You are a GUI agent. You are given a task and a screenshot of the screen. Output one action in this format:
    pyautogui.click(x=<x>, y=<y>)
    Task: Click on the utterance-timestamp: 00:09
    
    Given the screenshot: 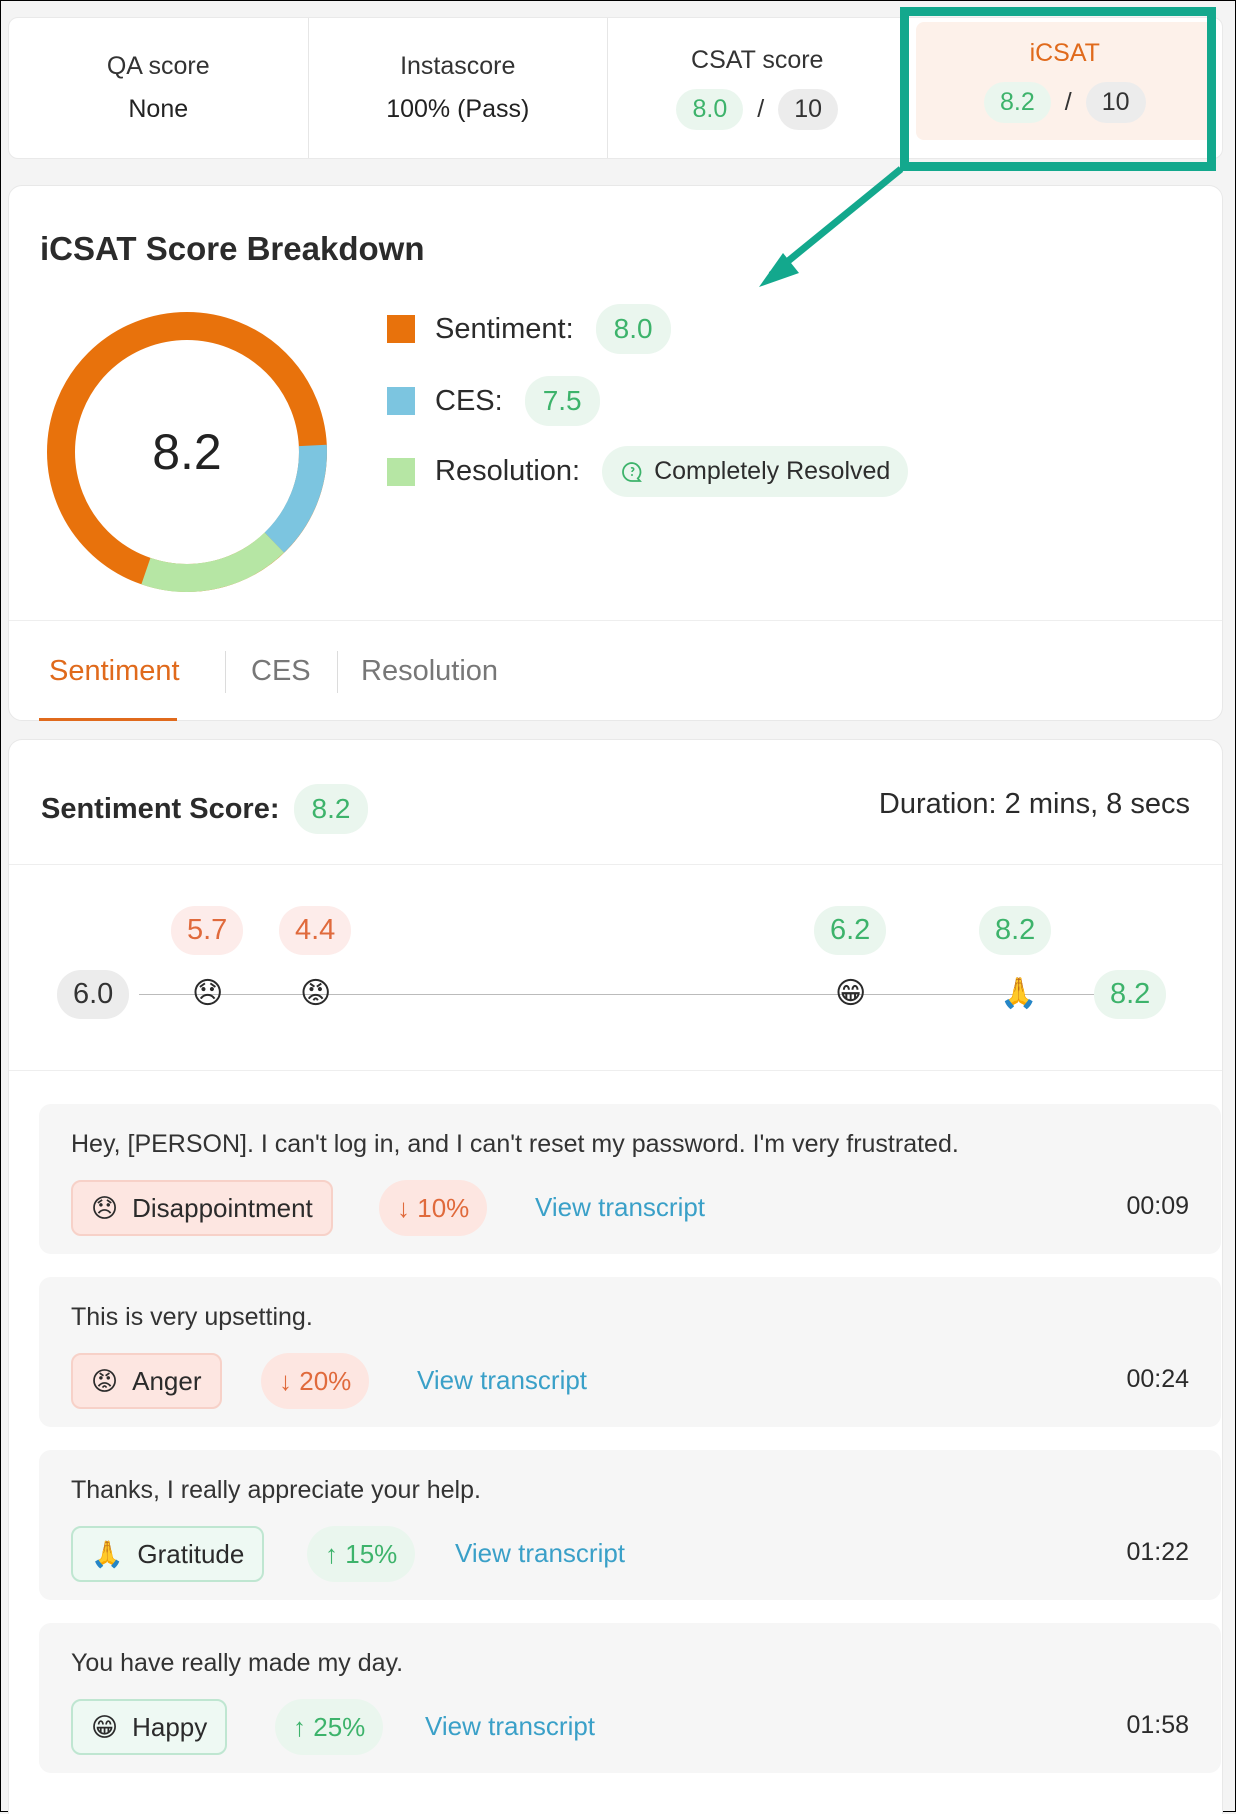 What is the action you would take?
    pyautogui.click(x=1157, y=1206)
    